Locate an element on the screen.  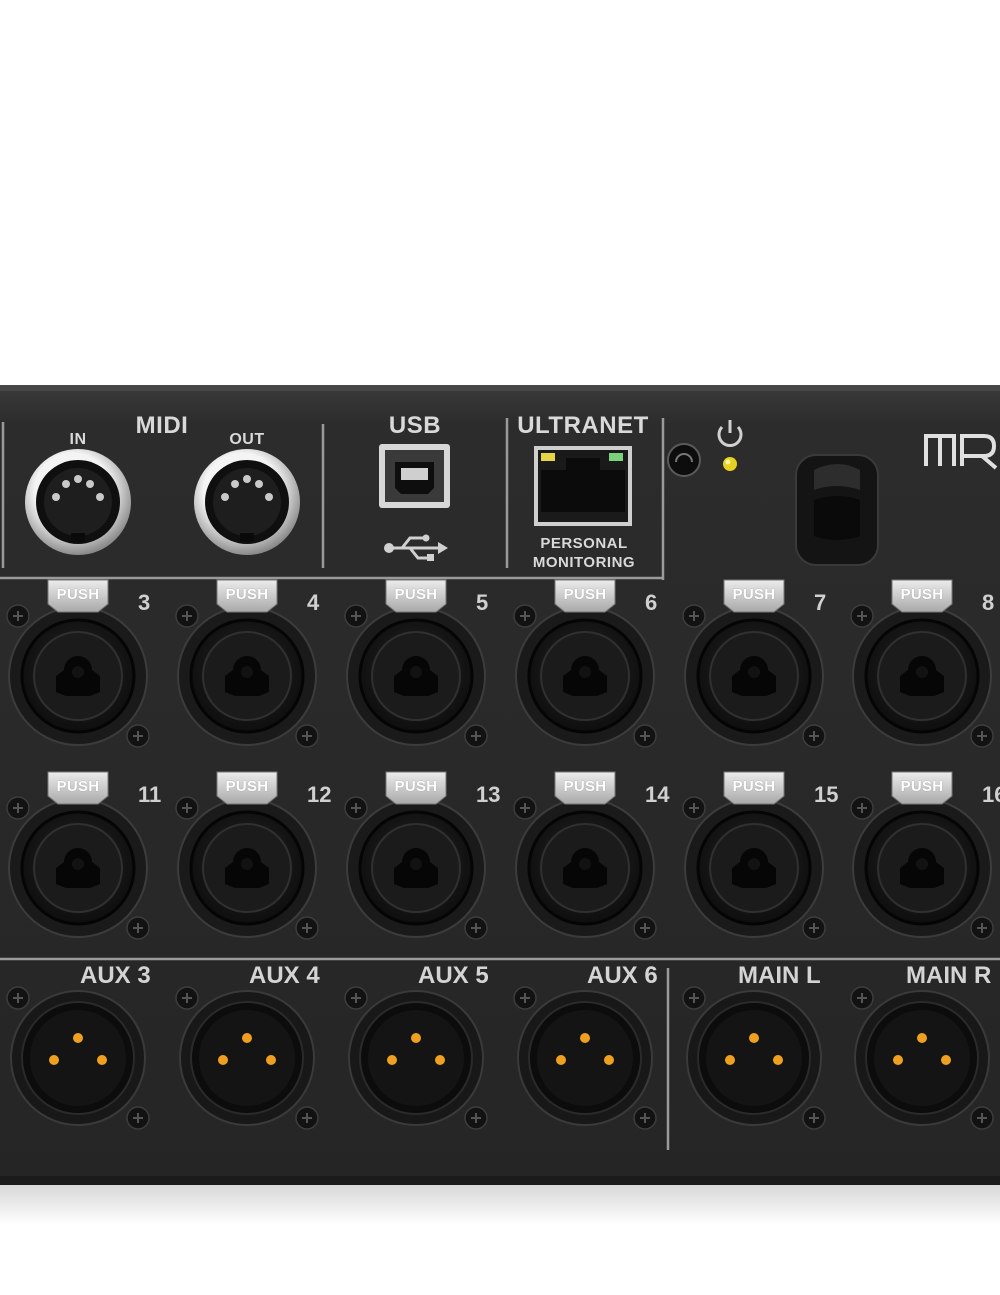
usb-port is located at coordinates (414, 476).